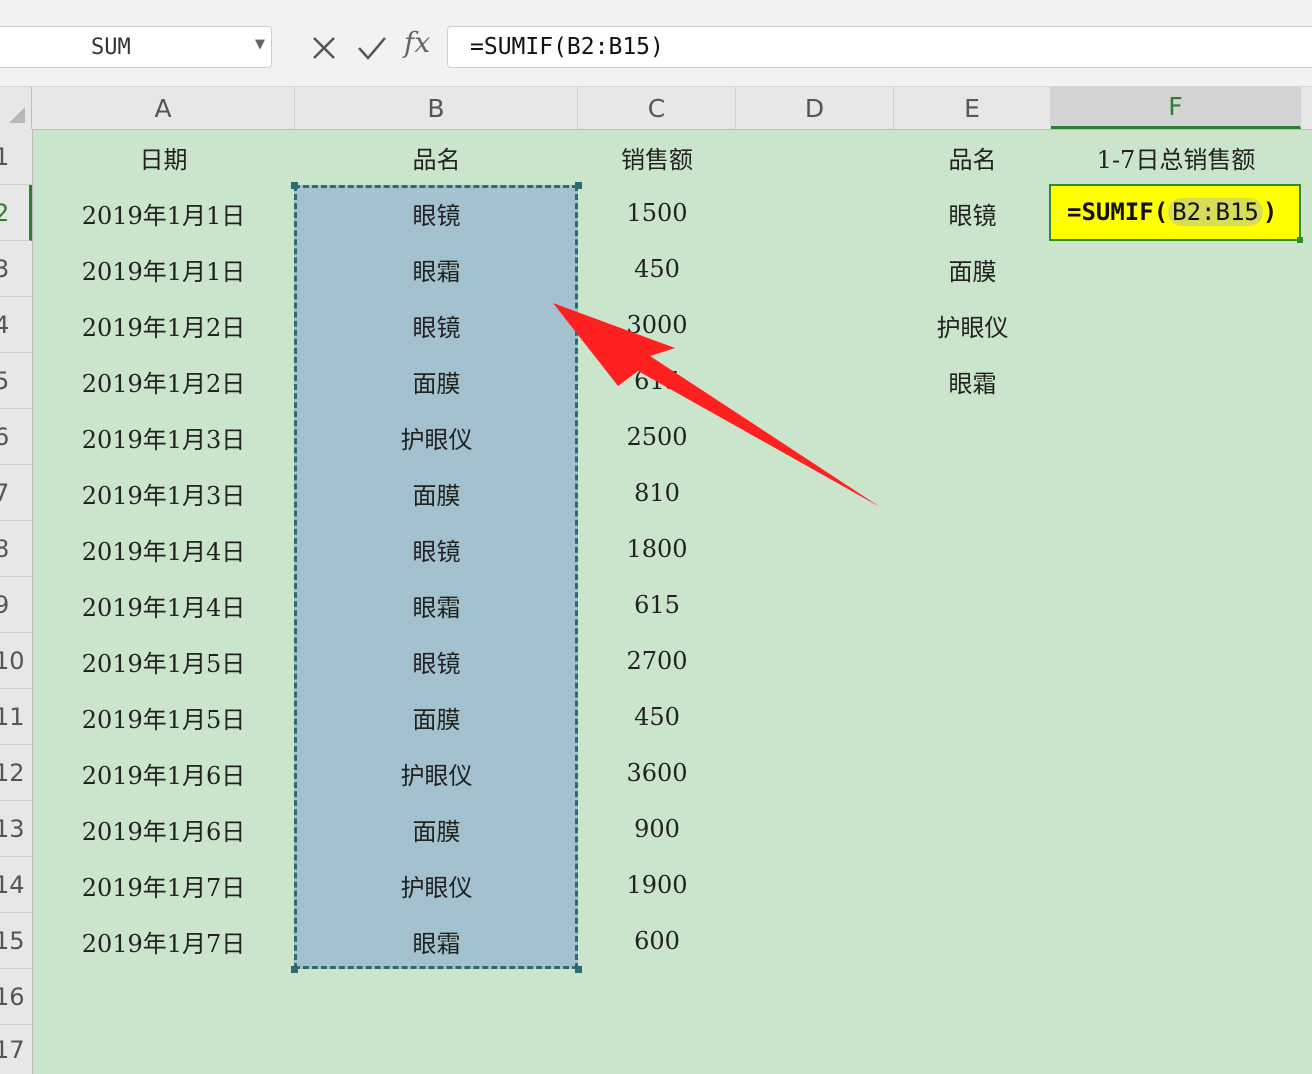 Image resolution: width=1312 pixels, height=1074 pixels. I want to click on header-e-product: 品名, so click(972, 157).